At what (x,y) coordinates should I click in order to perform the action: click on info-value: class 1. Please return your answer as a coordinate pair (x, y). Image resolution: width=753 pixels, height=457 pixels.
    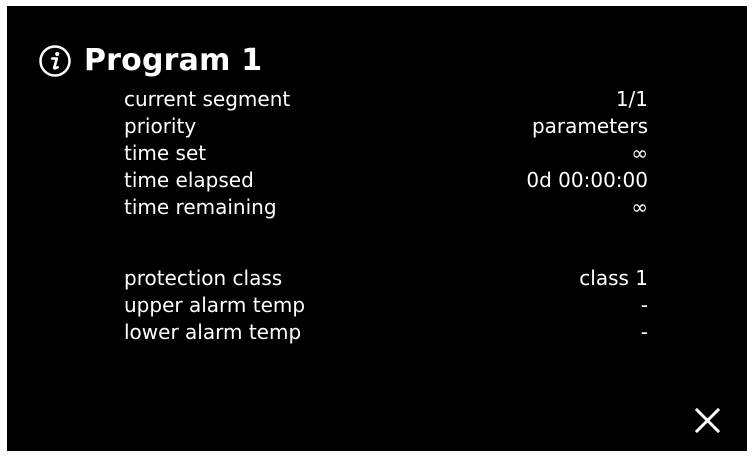
    Looking at the image, I should click on (613, 278).